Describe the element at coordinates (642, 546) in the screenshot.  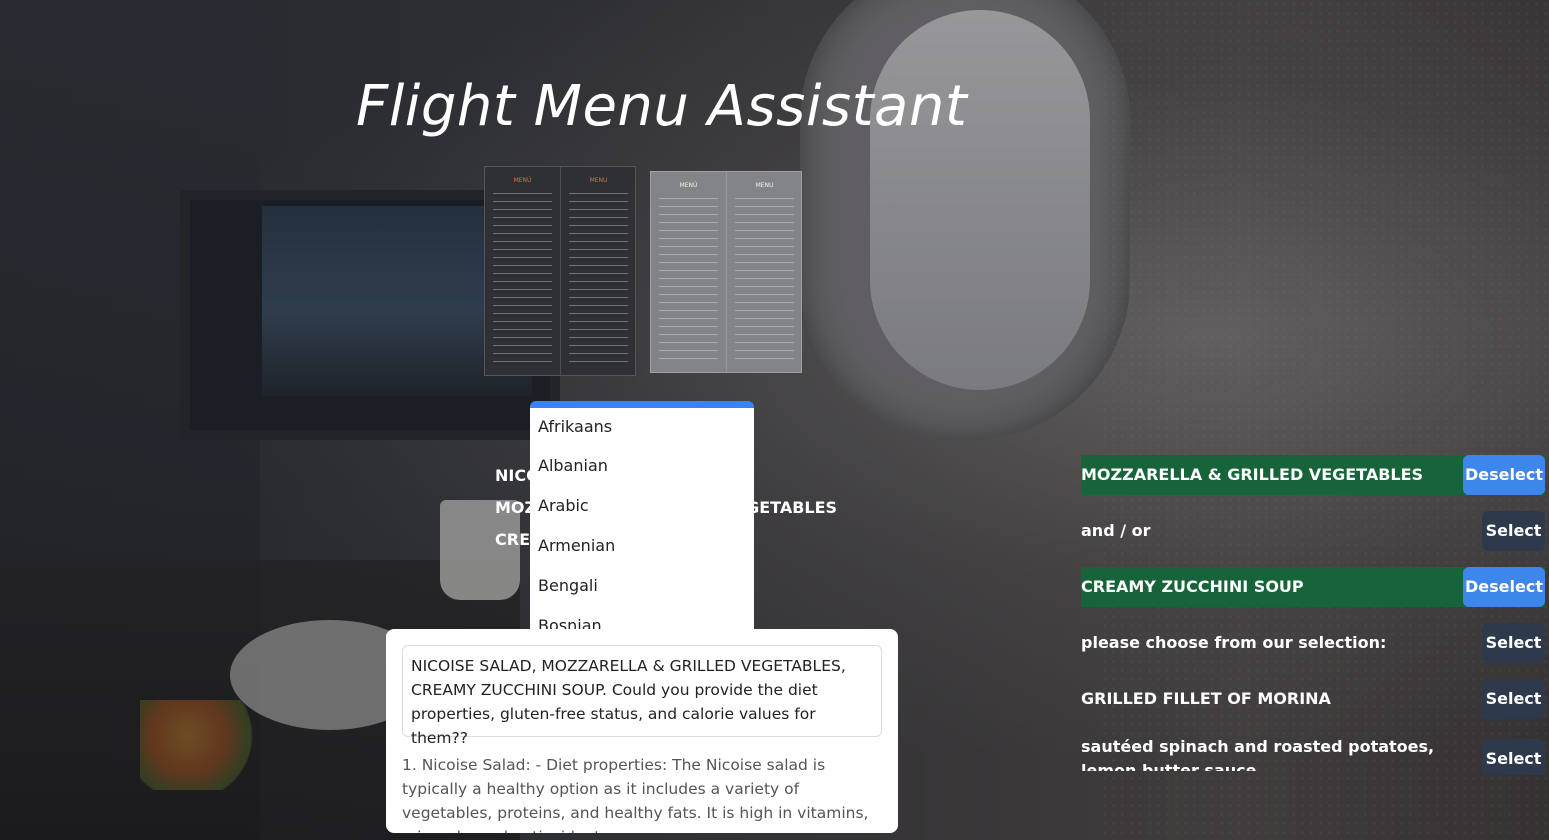
I see `language-option: Armenian` at that location.